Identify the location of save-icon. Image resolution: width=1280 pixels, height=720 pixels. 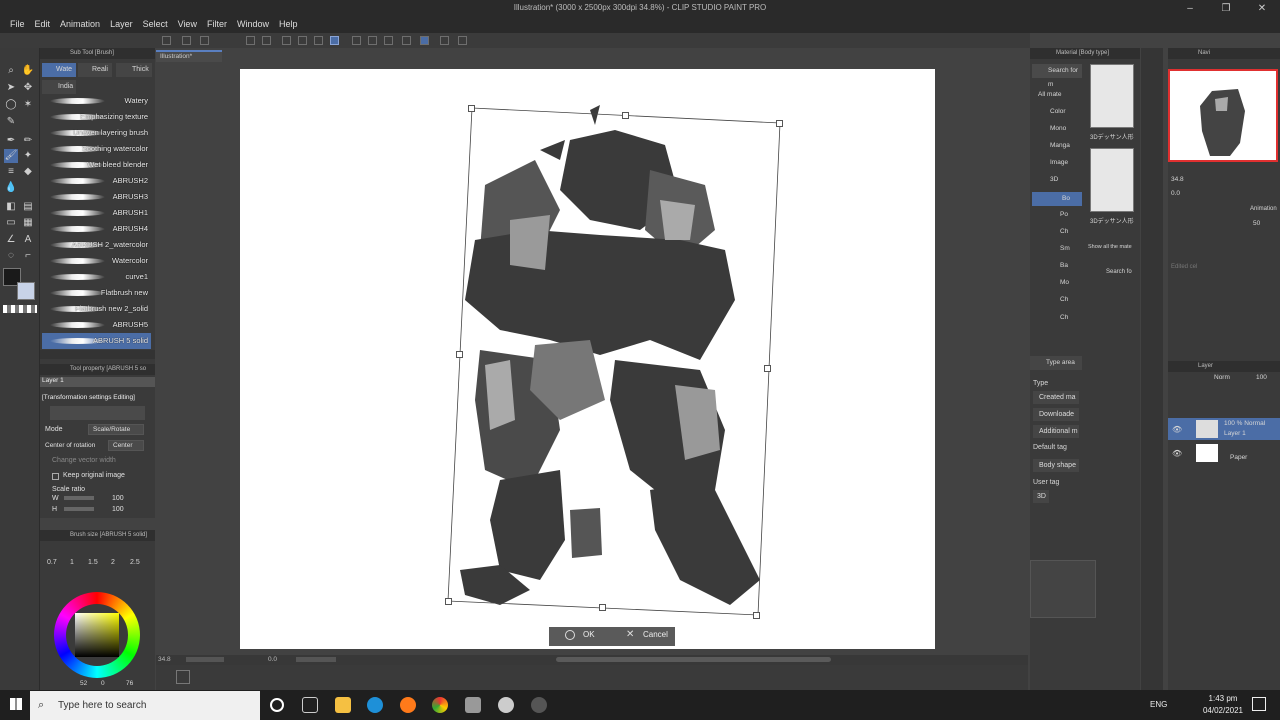
(204, 40).